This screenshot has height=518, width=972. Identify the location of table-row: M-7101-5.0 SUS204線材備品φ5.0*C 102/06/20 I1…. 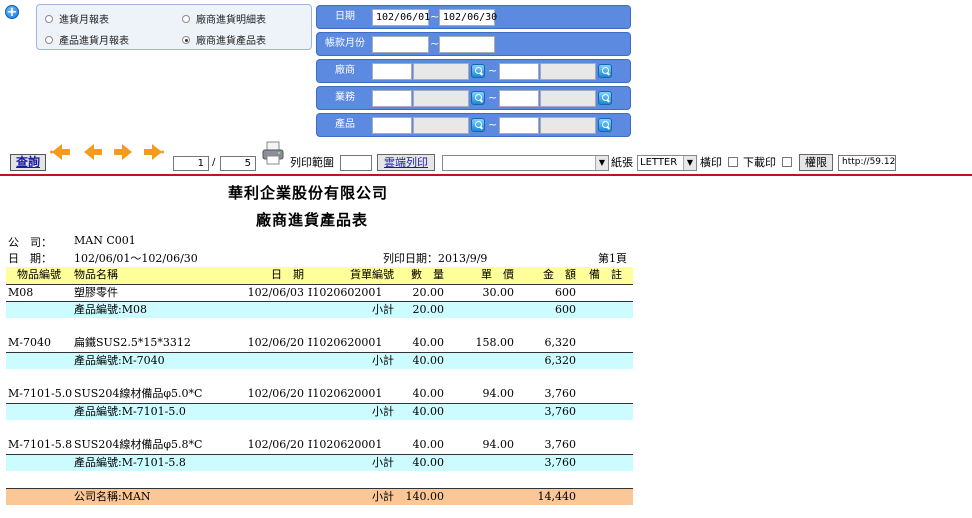
(319, 394).